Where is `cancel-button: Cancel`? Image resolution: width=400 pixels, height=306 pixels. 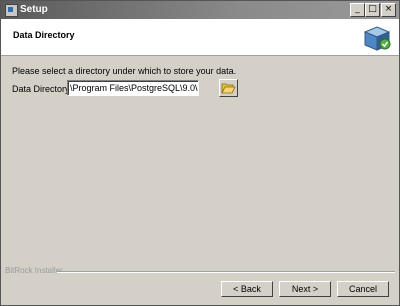
cancel-button: Cancel is located at coordinates (363, 289).